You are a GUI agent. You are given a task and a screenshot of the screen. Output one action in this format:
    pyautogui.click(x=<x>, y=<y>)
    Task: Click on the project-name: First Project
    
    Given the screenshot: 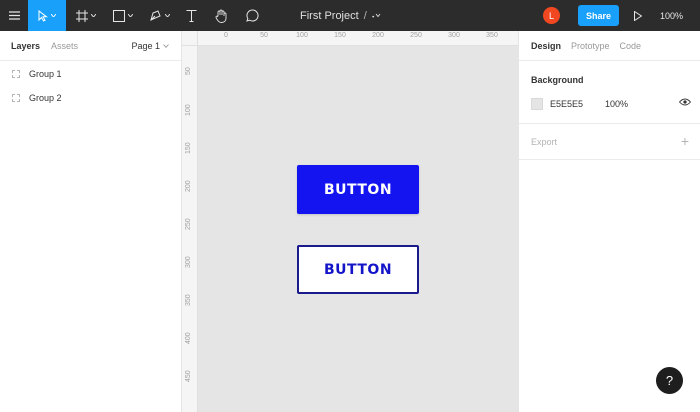 What is the action you would take?
    pyautogui.click(x=329, y=15)
    